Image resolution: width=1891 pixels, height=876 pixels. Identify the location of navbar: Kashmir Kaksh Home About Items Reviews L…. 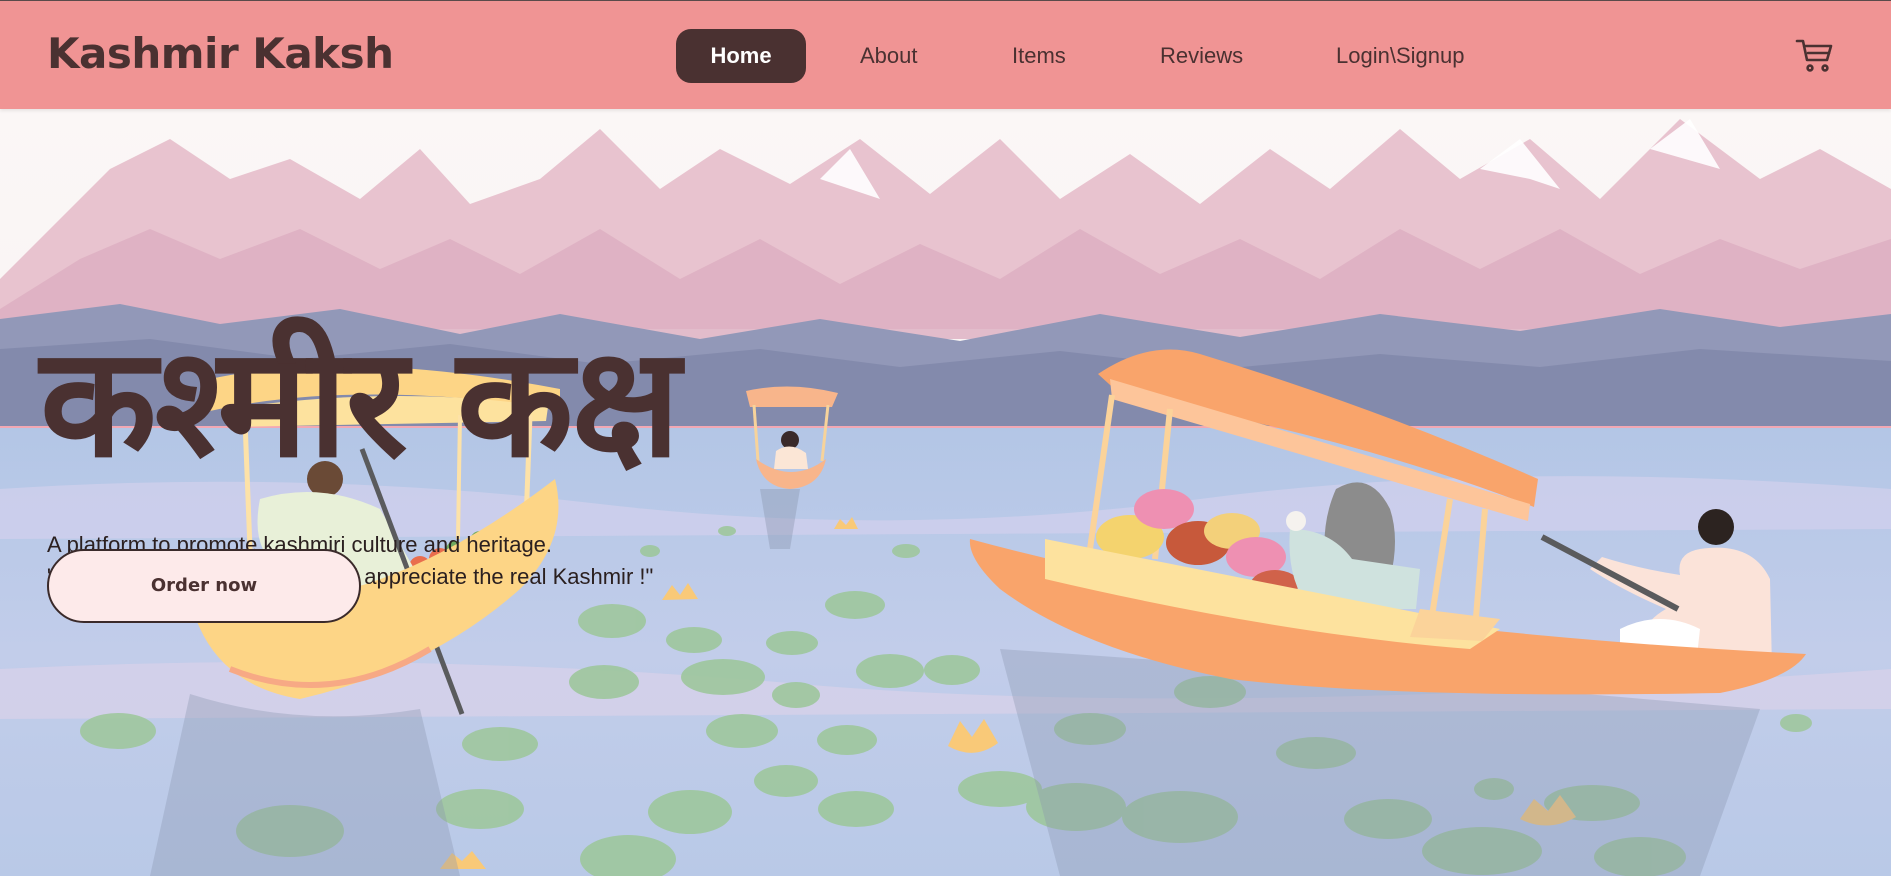
(945, 54).